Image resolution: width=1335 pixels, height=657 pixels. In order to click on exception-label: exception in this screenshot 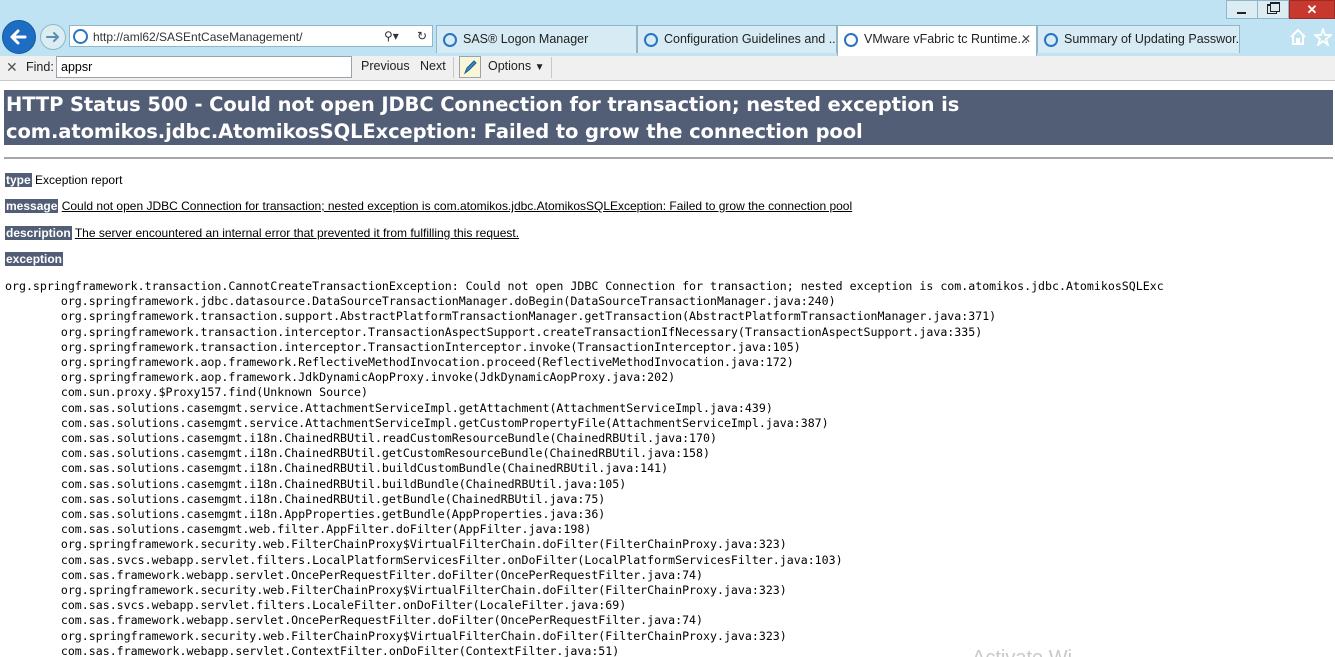, I will do `click(34, 259)`.